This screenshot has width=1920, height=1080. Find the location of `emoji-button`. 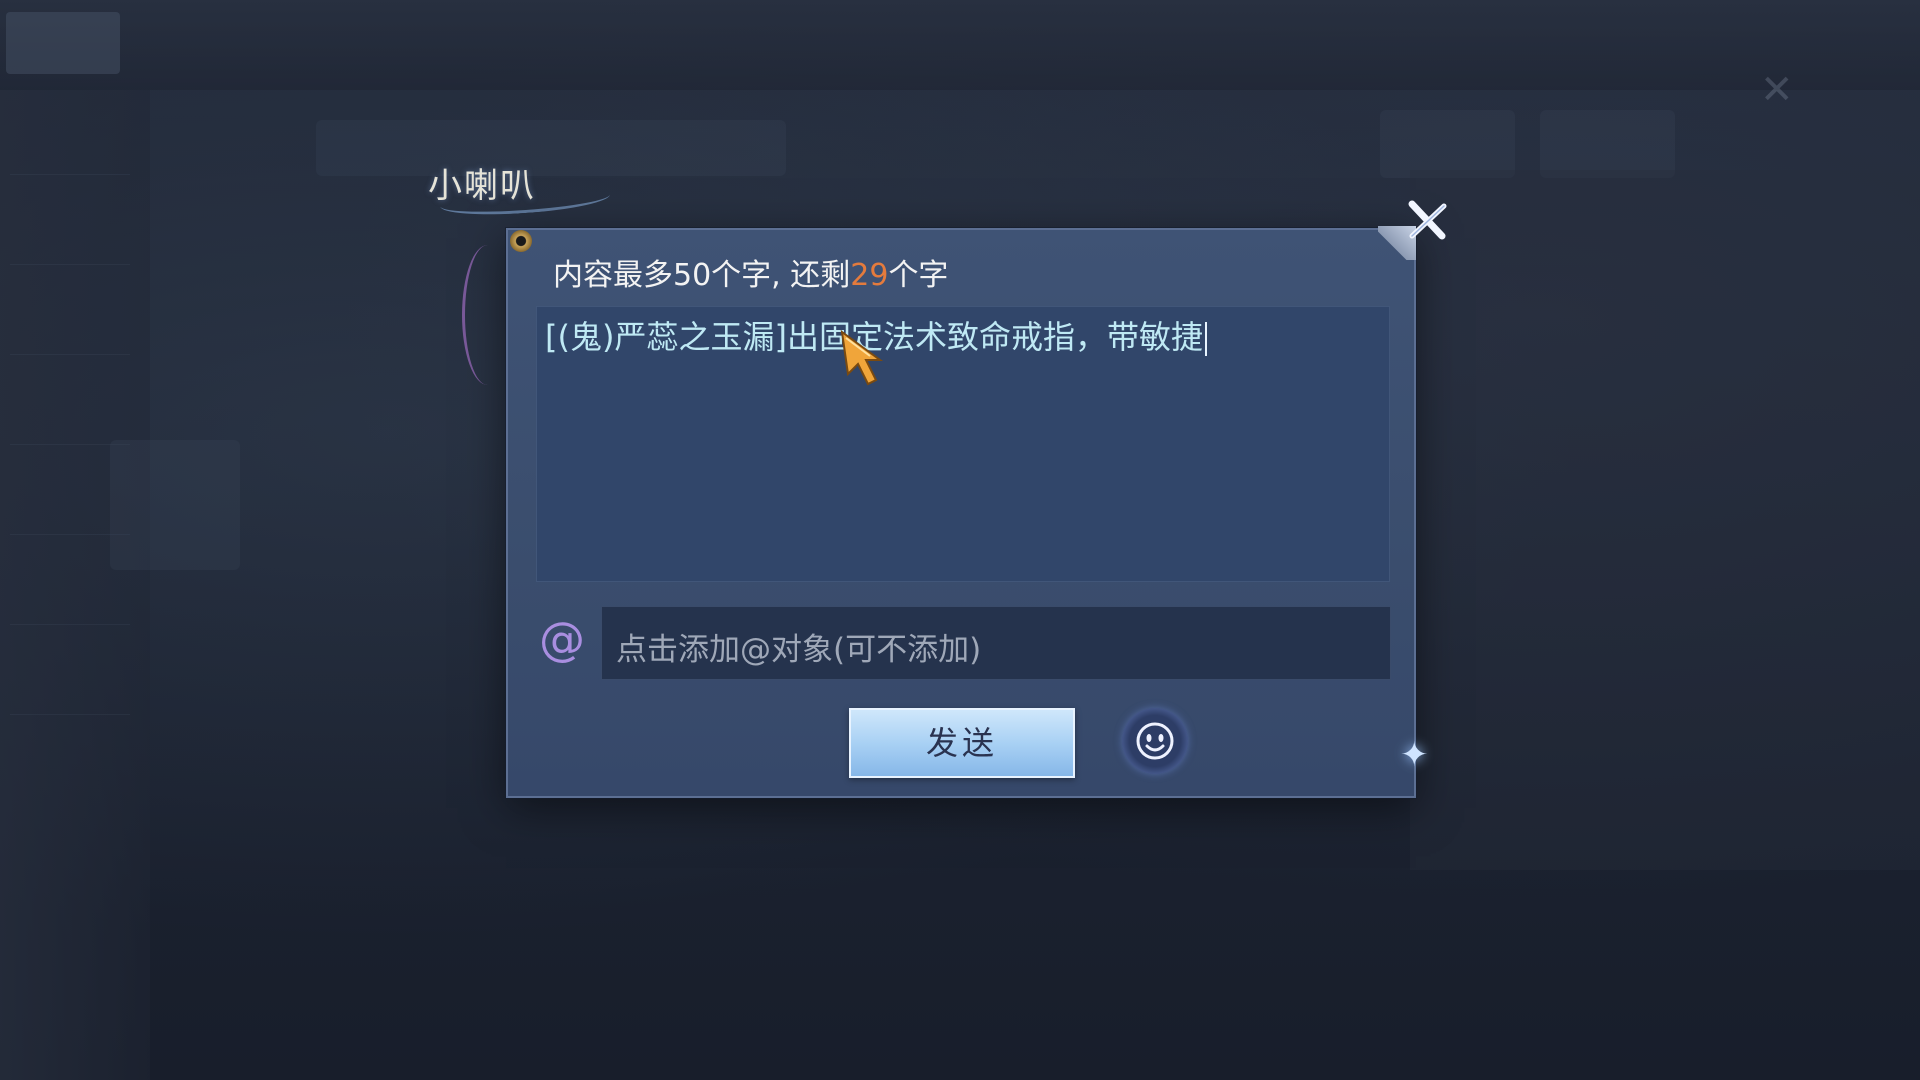

emoji-button is located at coordinates (1155, 741).